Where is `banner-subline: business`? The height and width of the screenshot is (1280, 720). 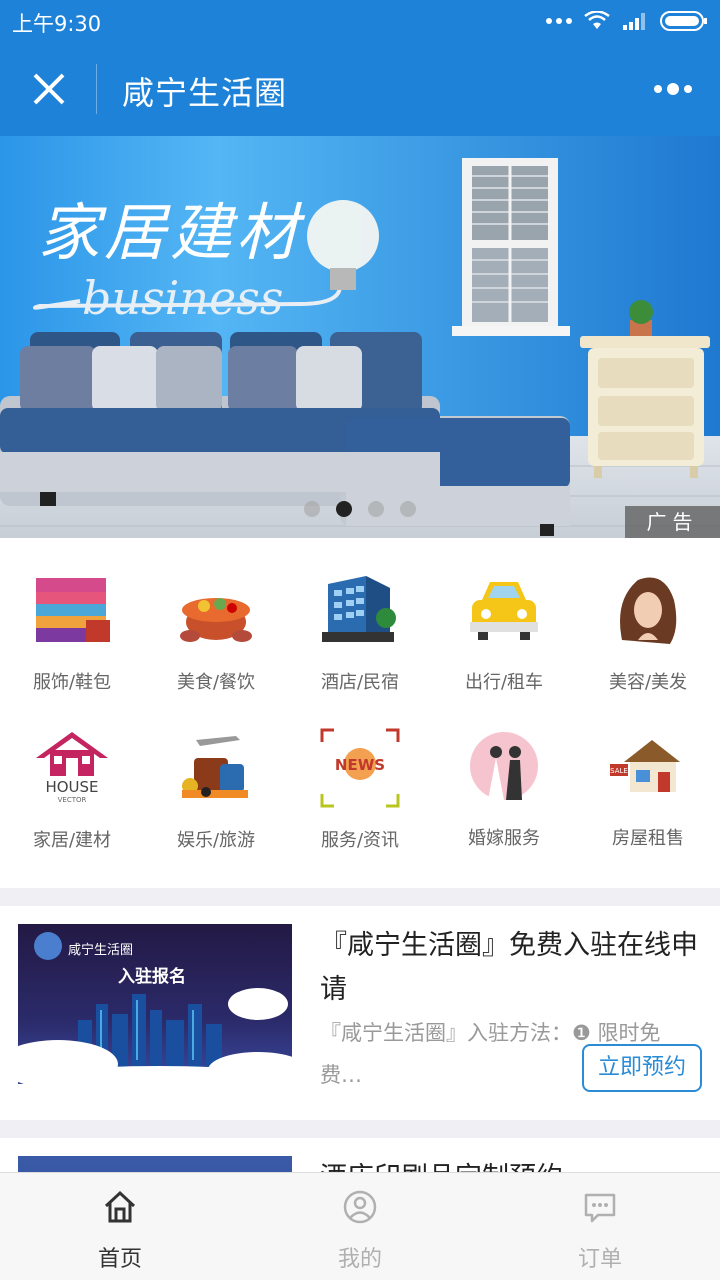
banner-subline: business is located at coordinates (182, 298).